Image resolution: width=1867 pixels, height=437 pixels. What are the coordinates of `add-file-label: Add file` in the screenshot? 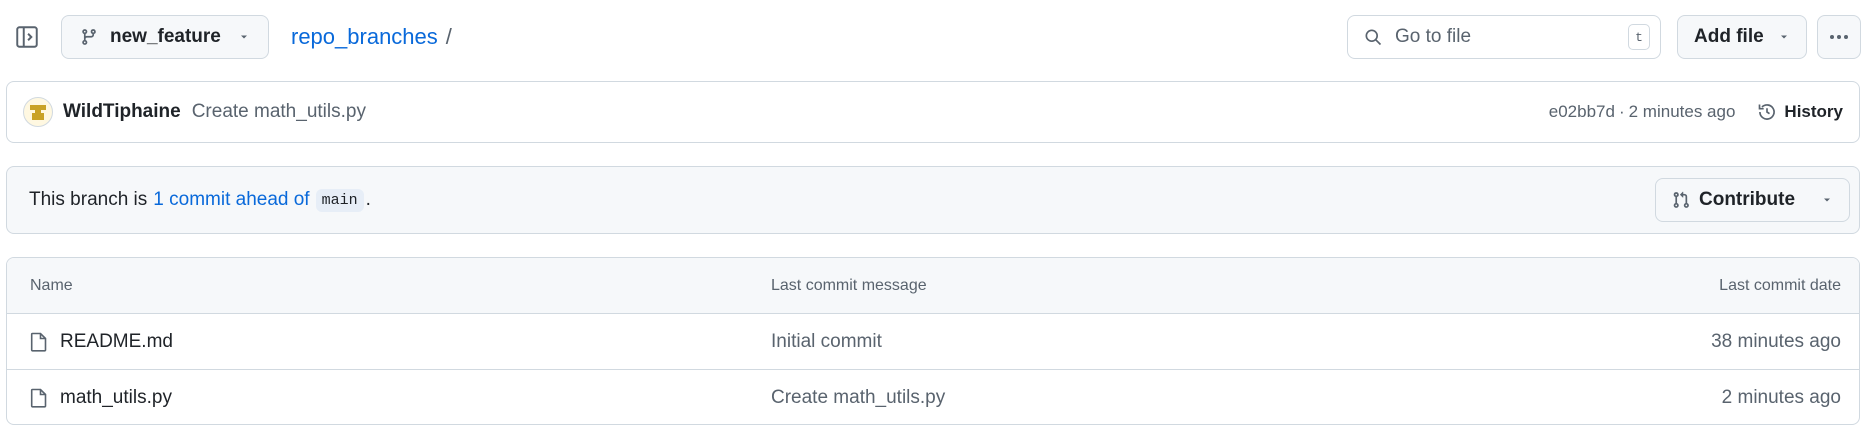 It's located at (1729, 36).